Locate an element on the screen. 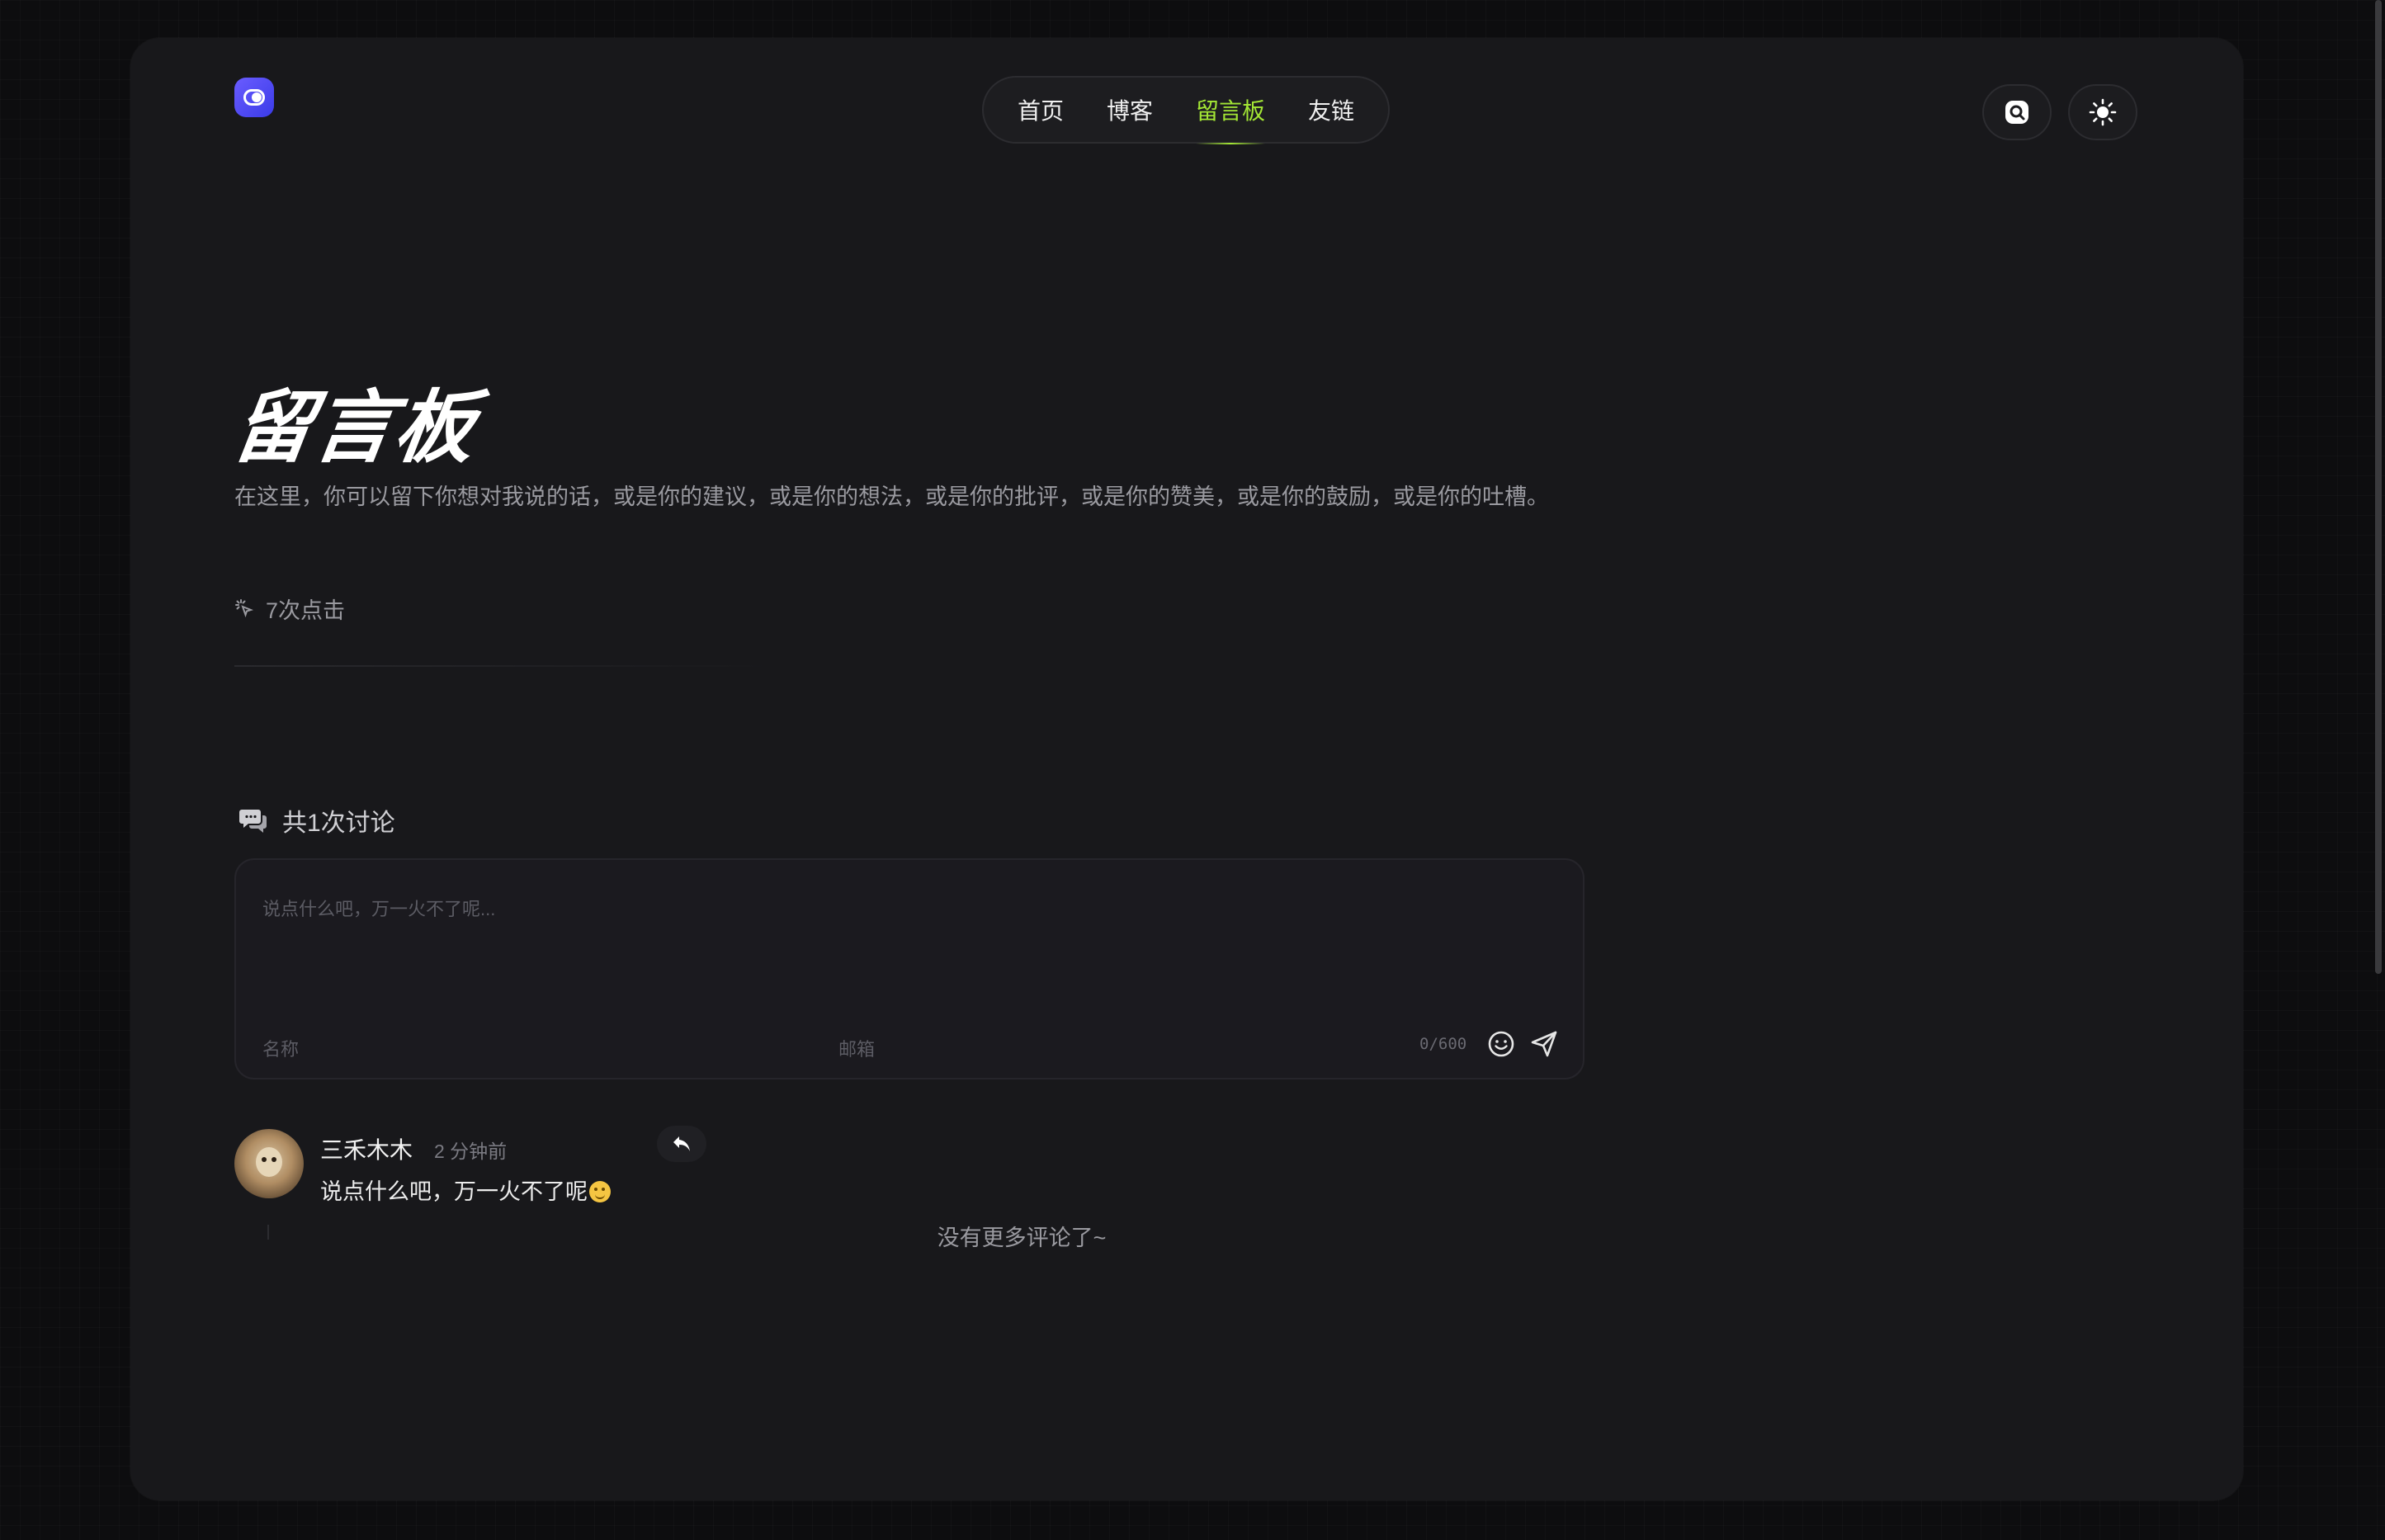 The image size is (2385, 1540). comment-time: 2 分钟前 is located at coordinates (471, 1151).